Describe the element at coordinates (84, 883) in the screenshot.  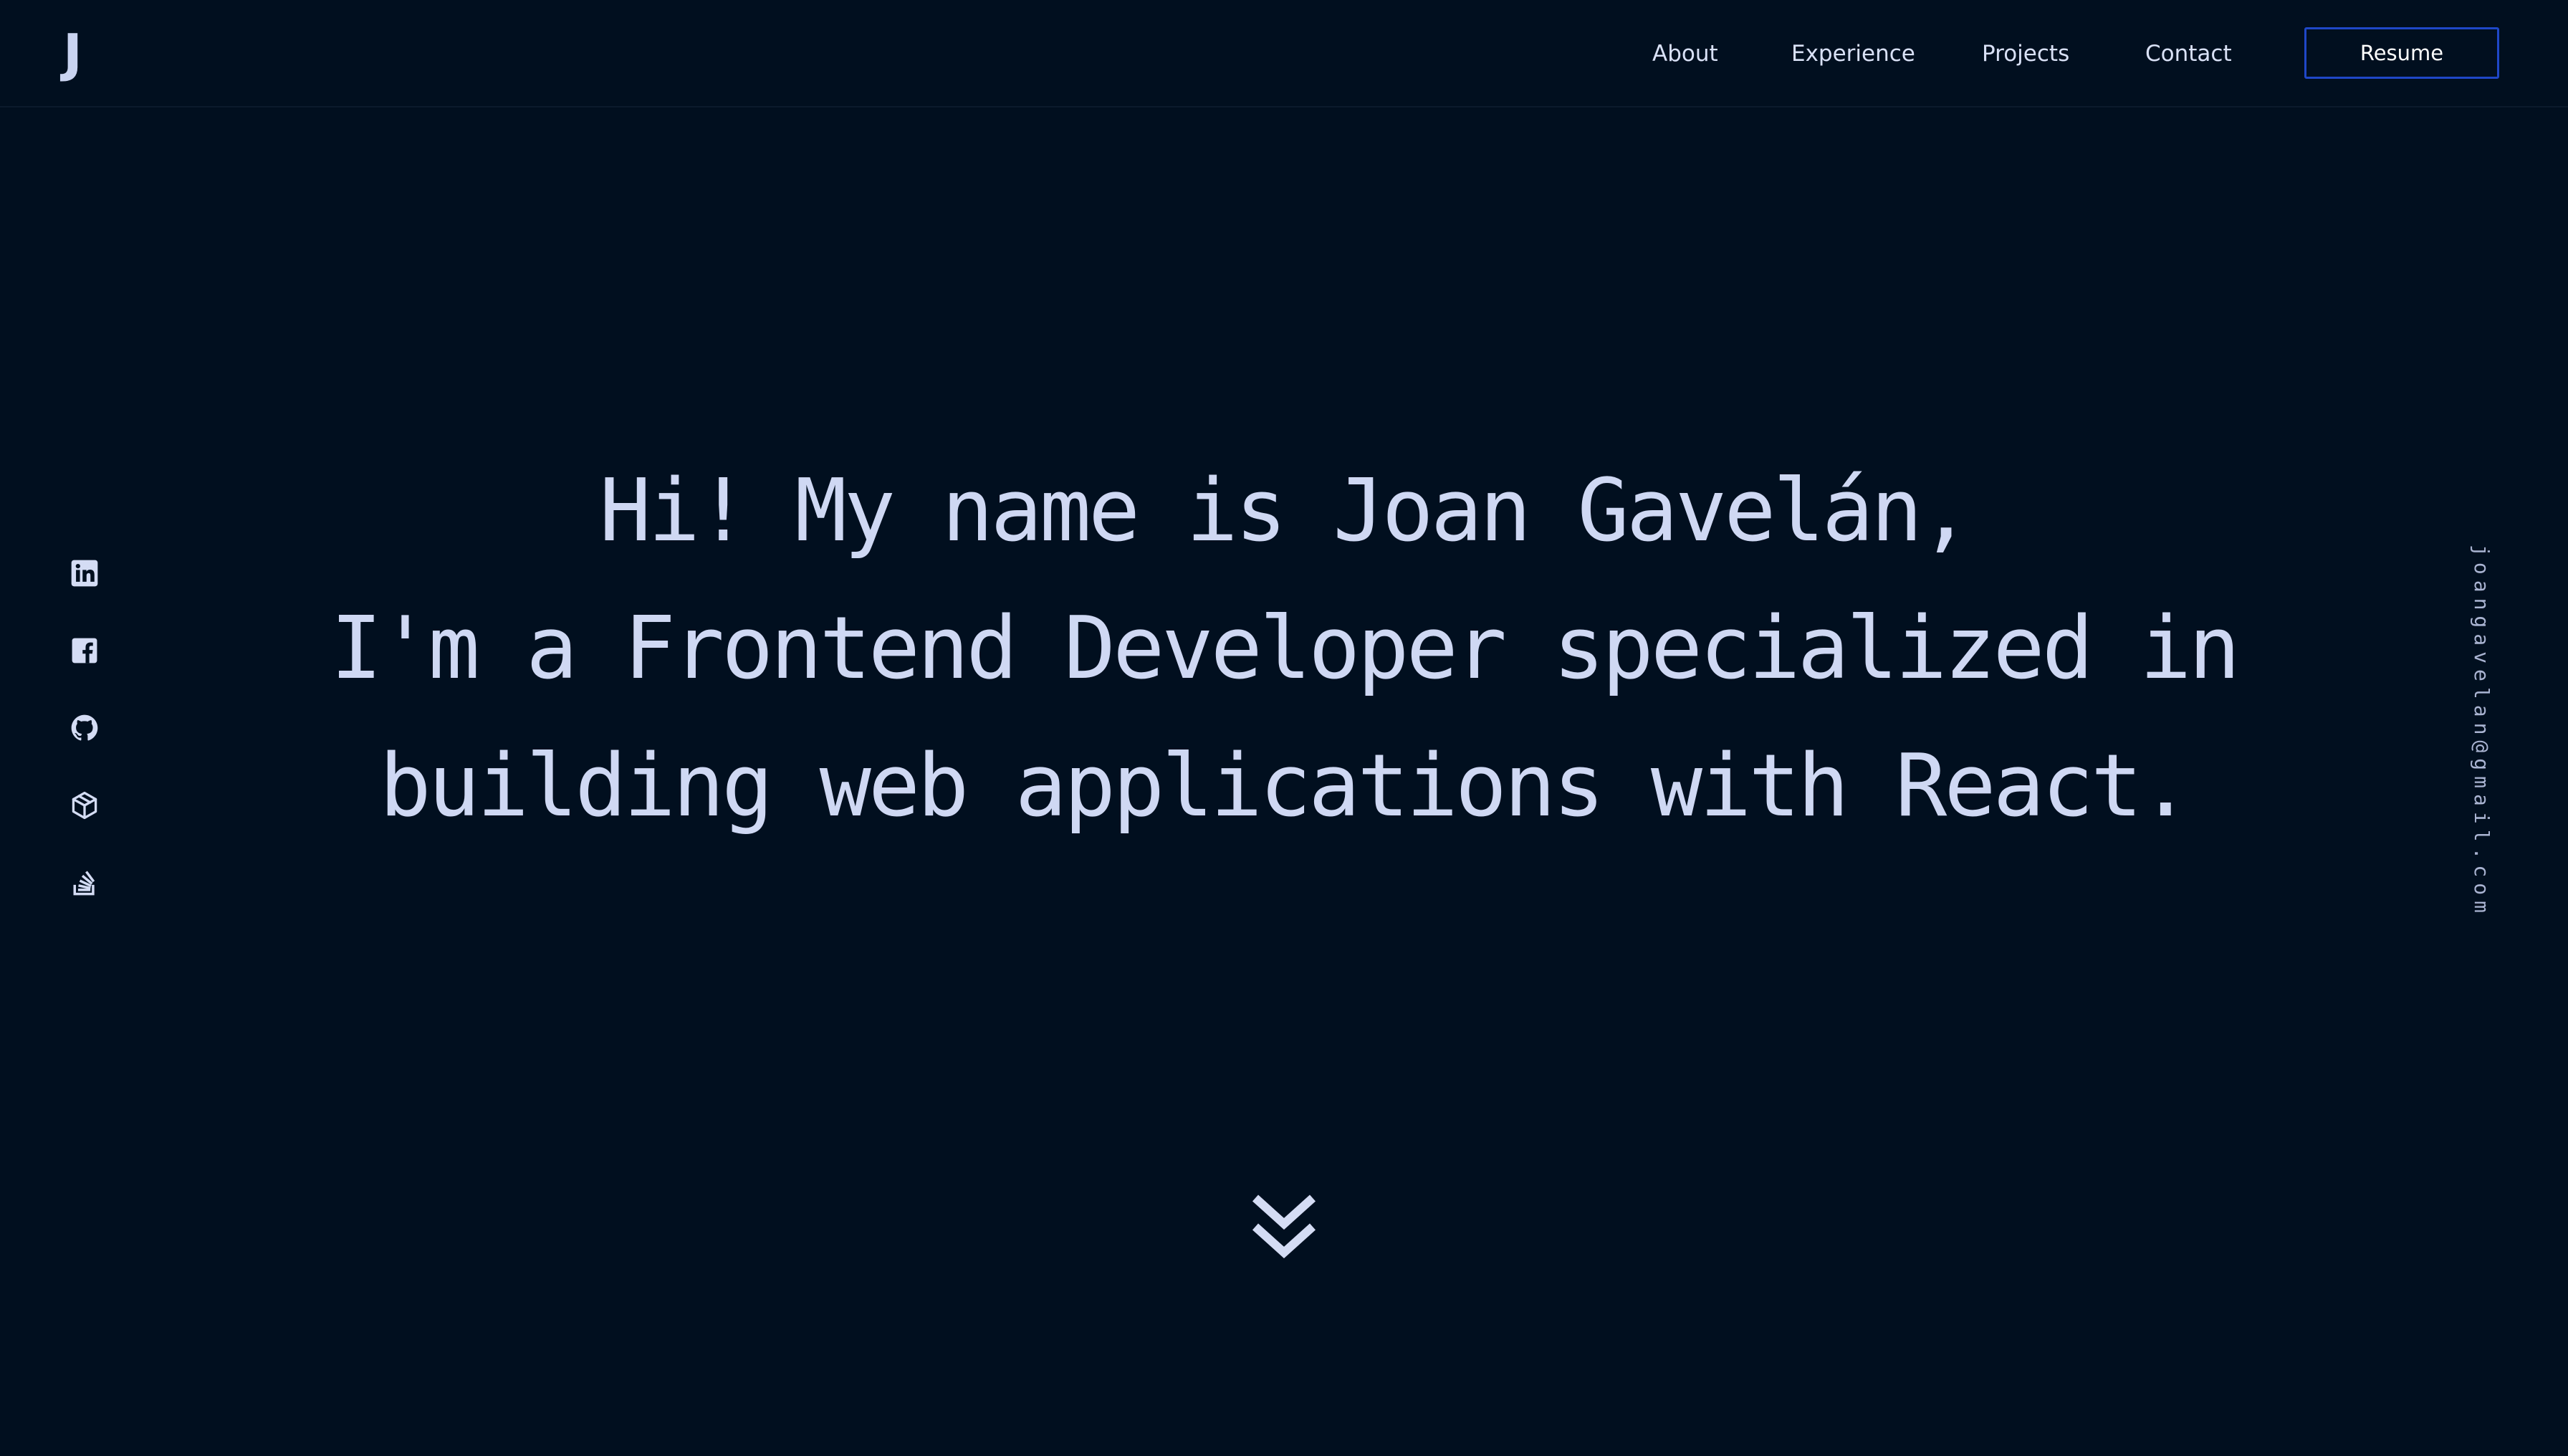
I see `stackoverflow-icon` at that location.